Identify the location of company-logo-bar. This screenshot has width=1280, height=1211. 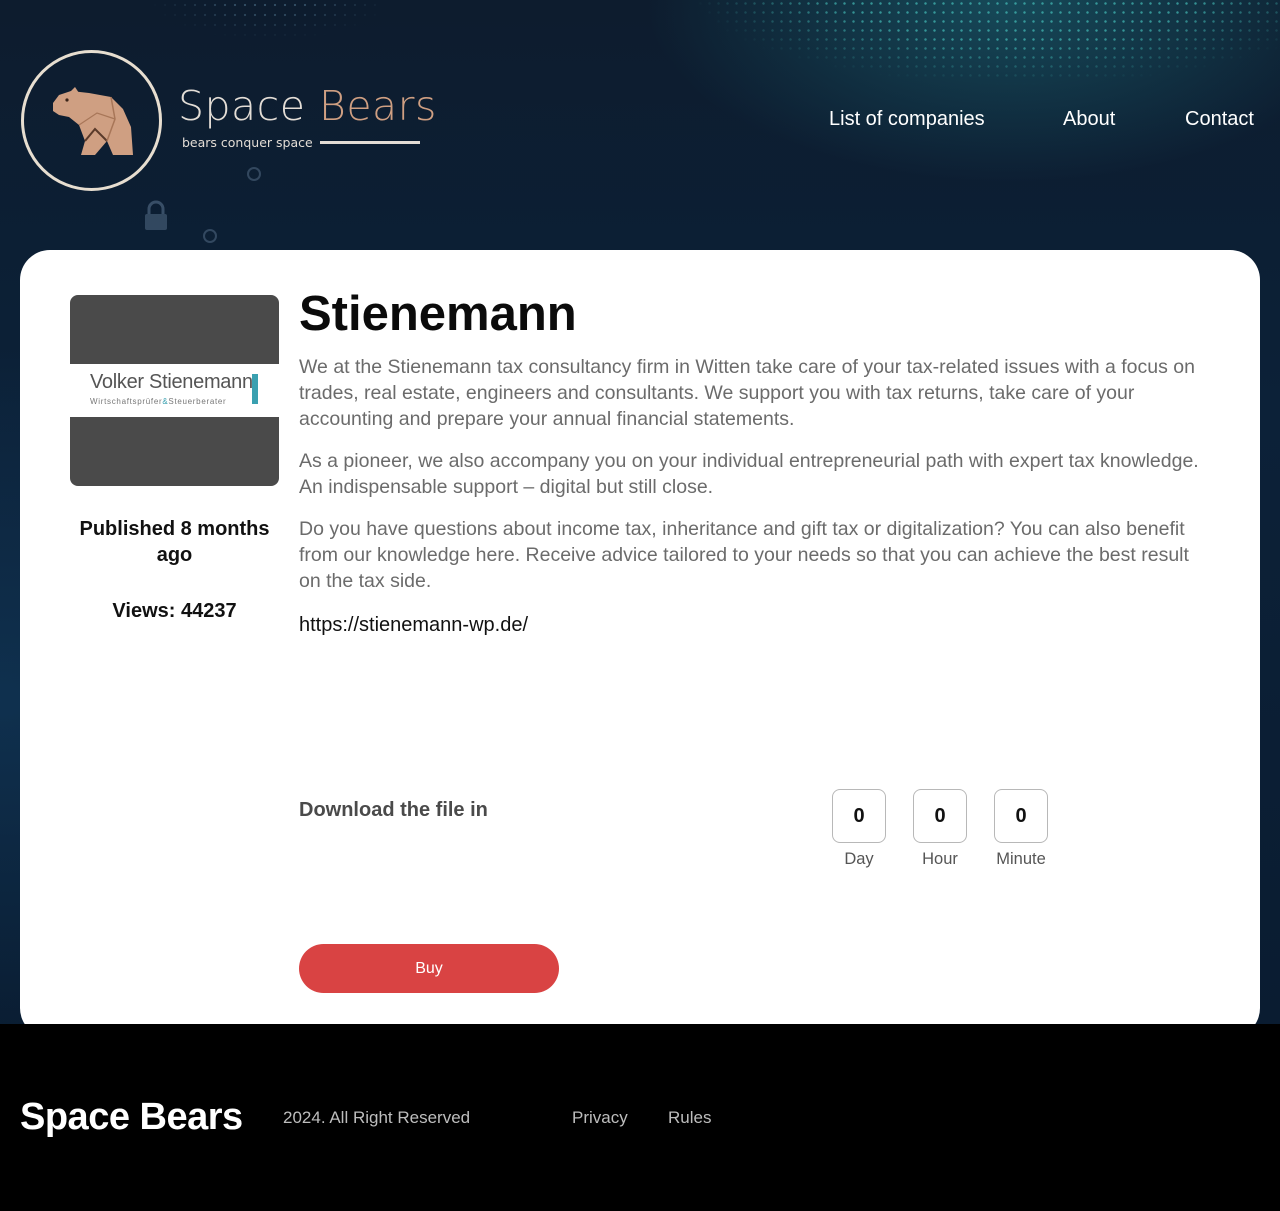
(255, 389).